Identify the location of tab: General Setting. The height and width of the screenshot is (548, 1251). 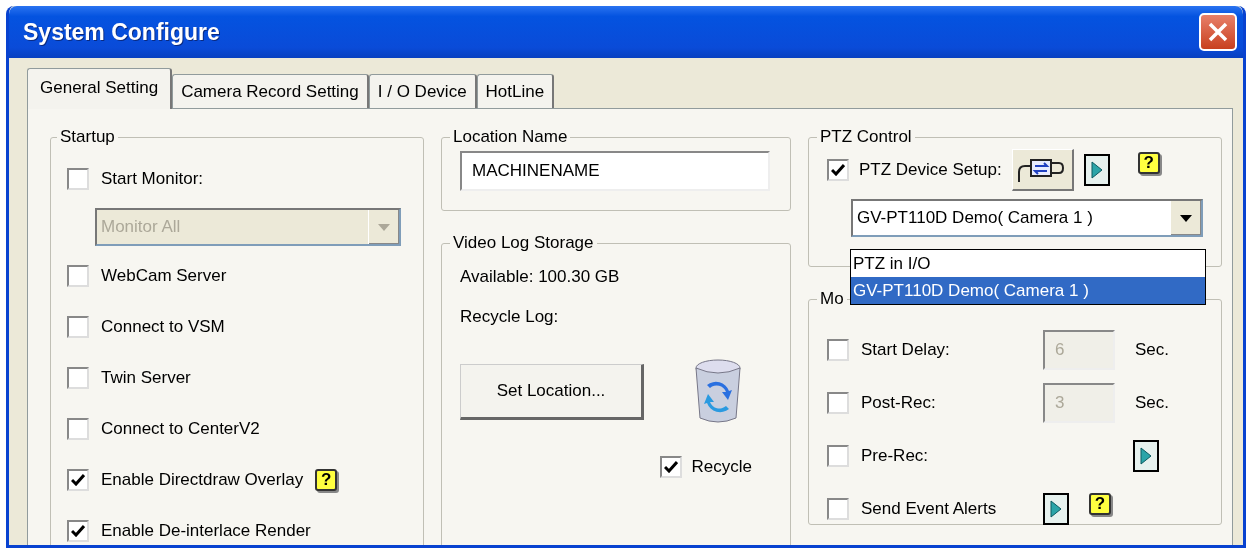
(100, 88).